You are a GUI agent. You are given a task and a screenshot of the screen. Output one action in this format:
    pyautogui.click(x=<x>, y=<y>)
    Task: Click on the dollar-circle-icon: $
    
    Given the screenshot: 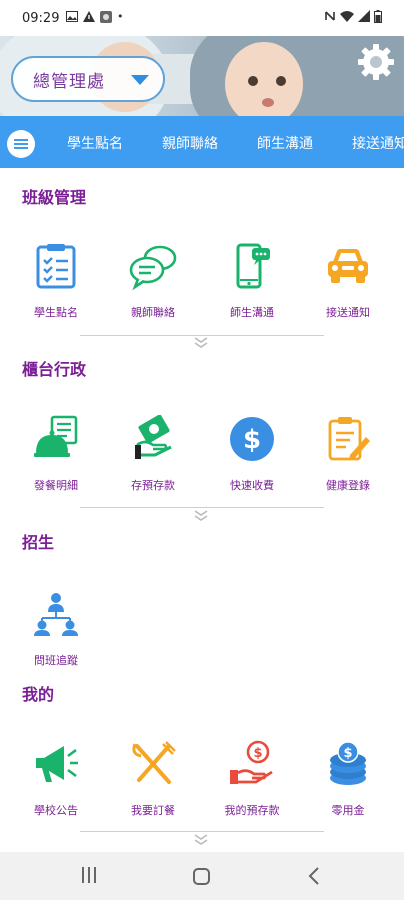 What is the action you would take?
    pyautogui.click(x=252, y=439)
    